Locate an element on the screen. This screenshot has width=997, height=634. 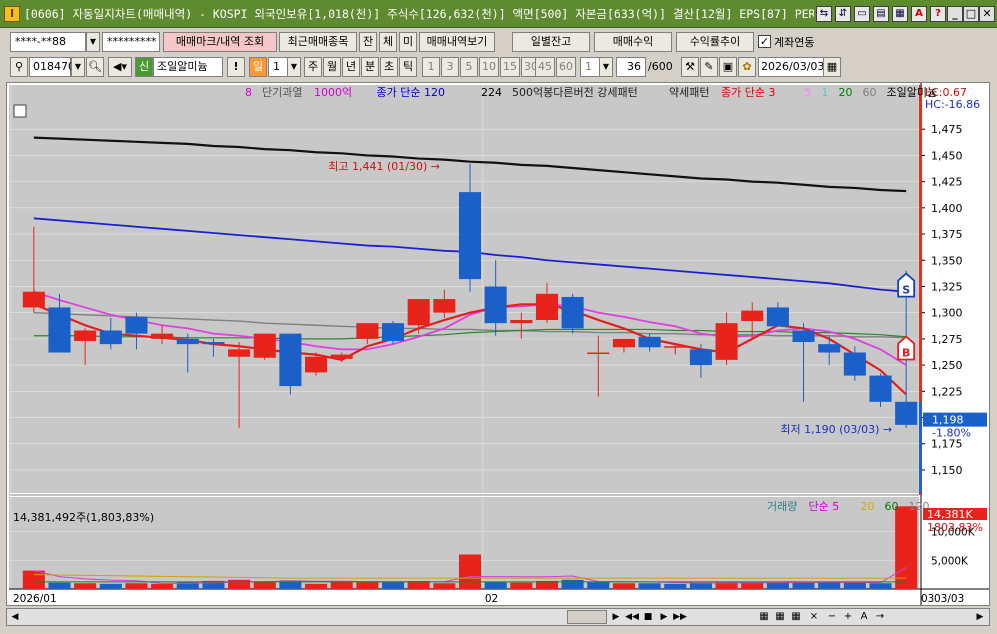
crosshair-icon: ⨯ is located at coordinates (814, 617).